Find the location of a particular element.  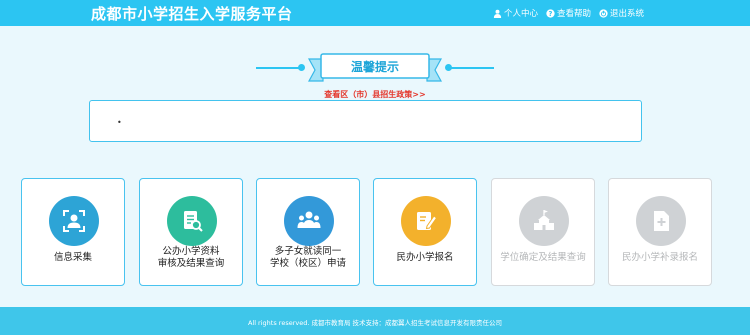

help-link: ? 查看帮助 is located at coordinates (568, 13).